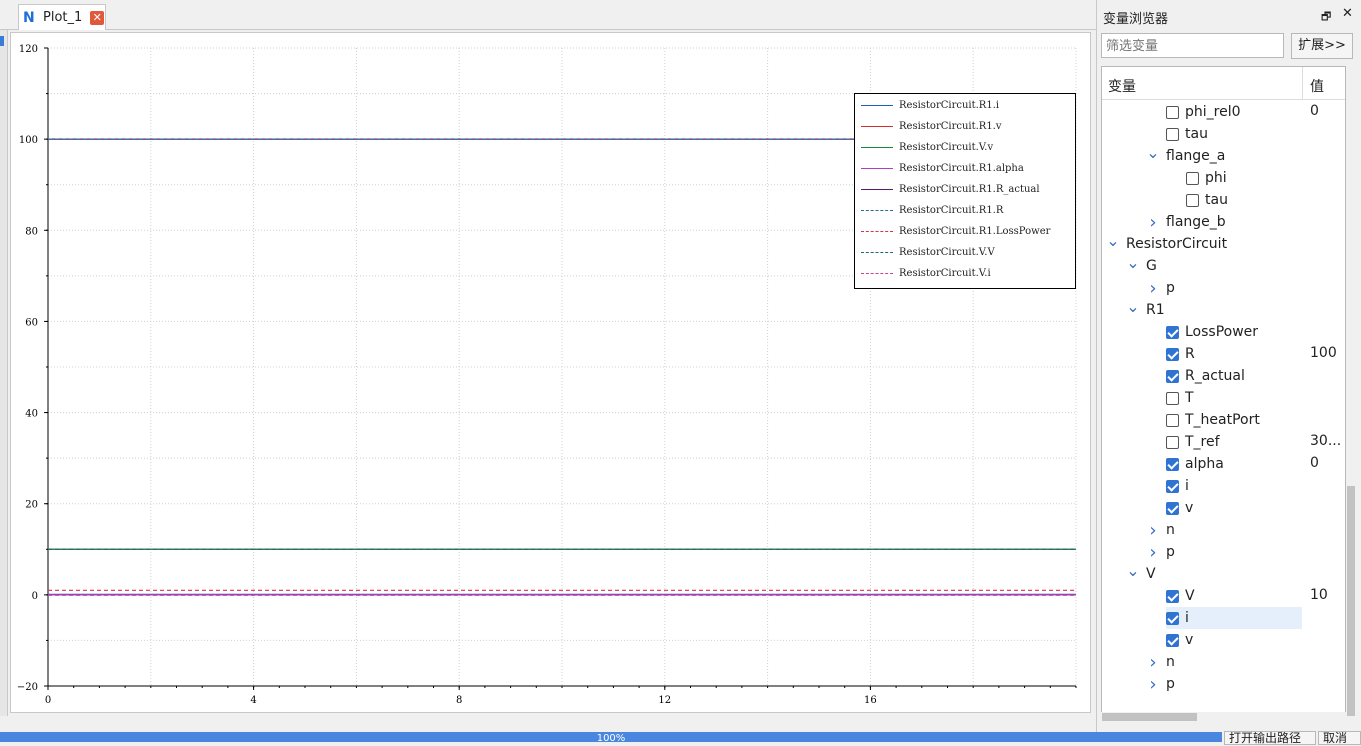 This screenshot has width=1361, height=746. I want to click on column-divider, so click(1302, 83).